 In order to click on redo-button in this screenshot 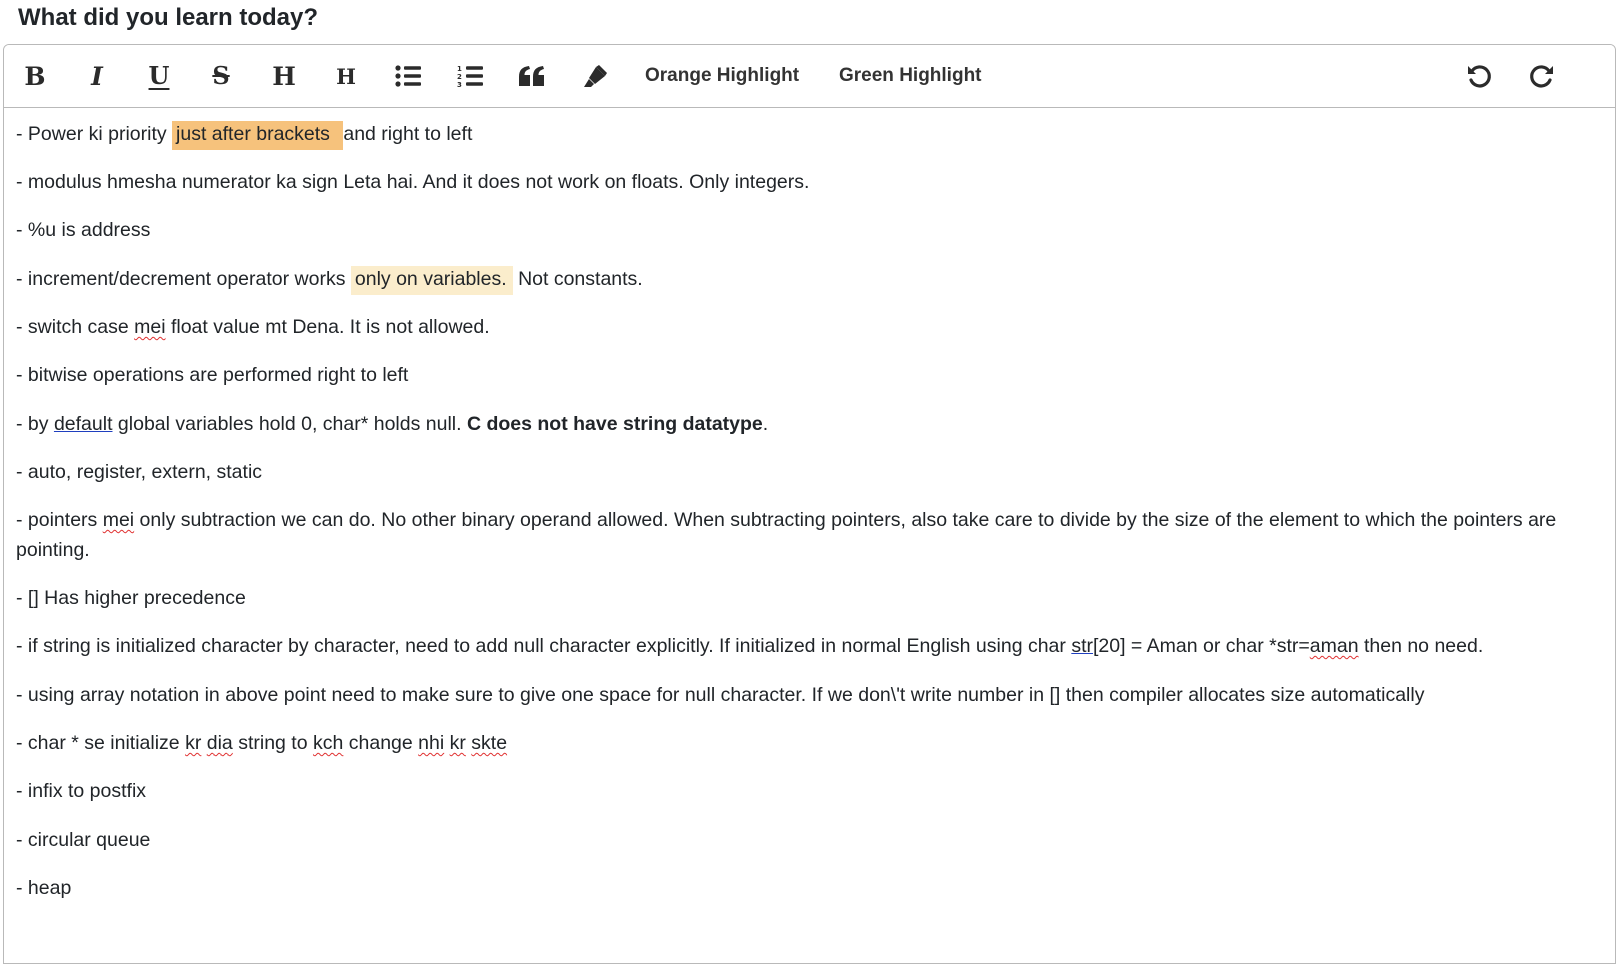, I will do `click(1542, 76)`.